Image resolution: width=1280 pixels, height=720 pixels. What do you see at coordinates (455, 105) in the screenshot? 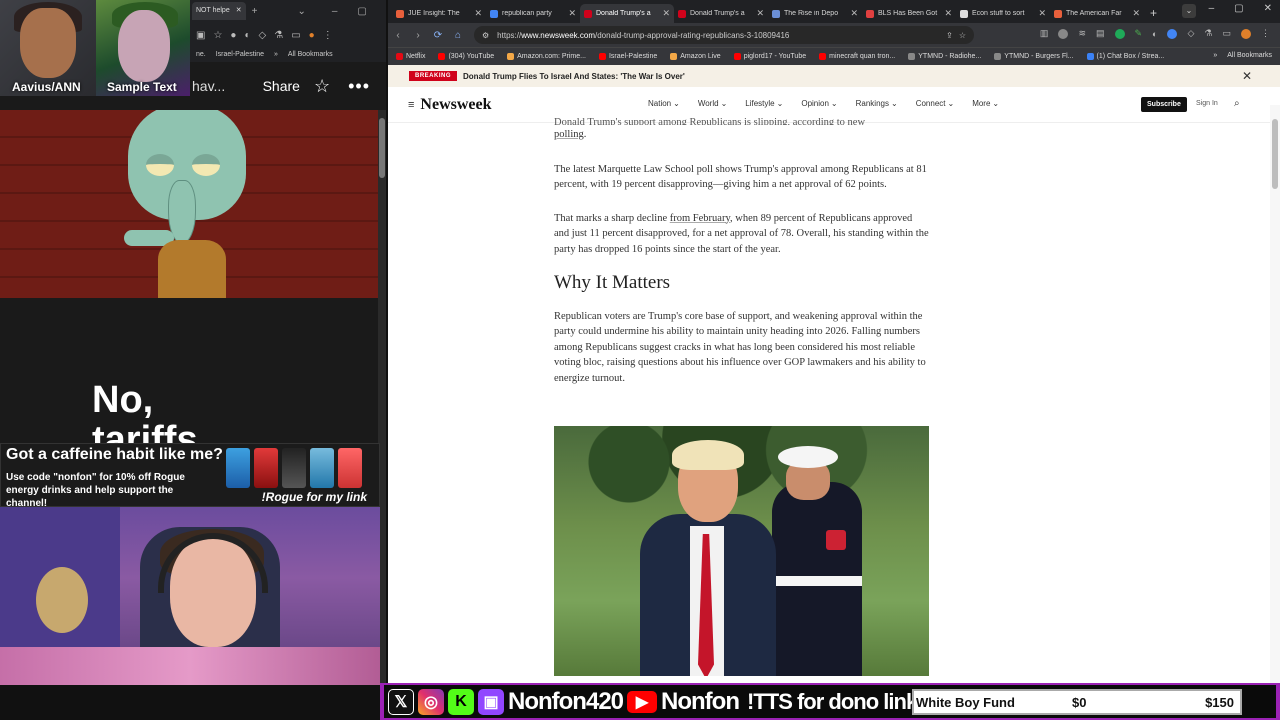
I see `site-logo: Newsweek` at bounding box center [455, 105].